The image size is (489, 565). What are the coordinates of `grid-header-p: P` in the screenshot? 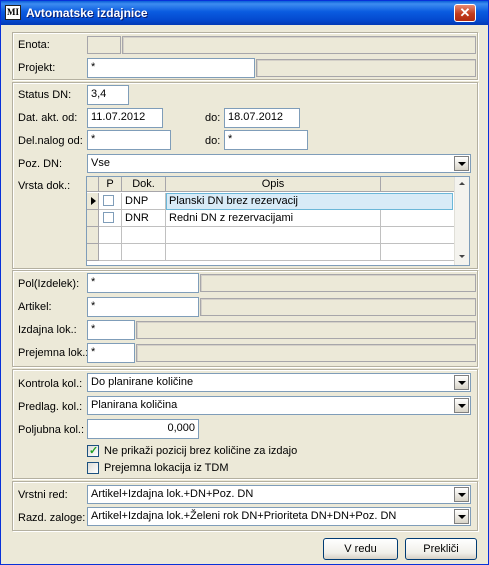 It's located at (110, 184).